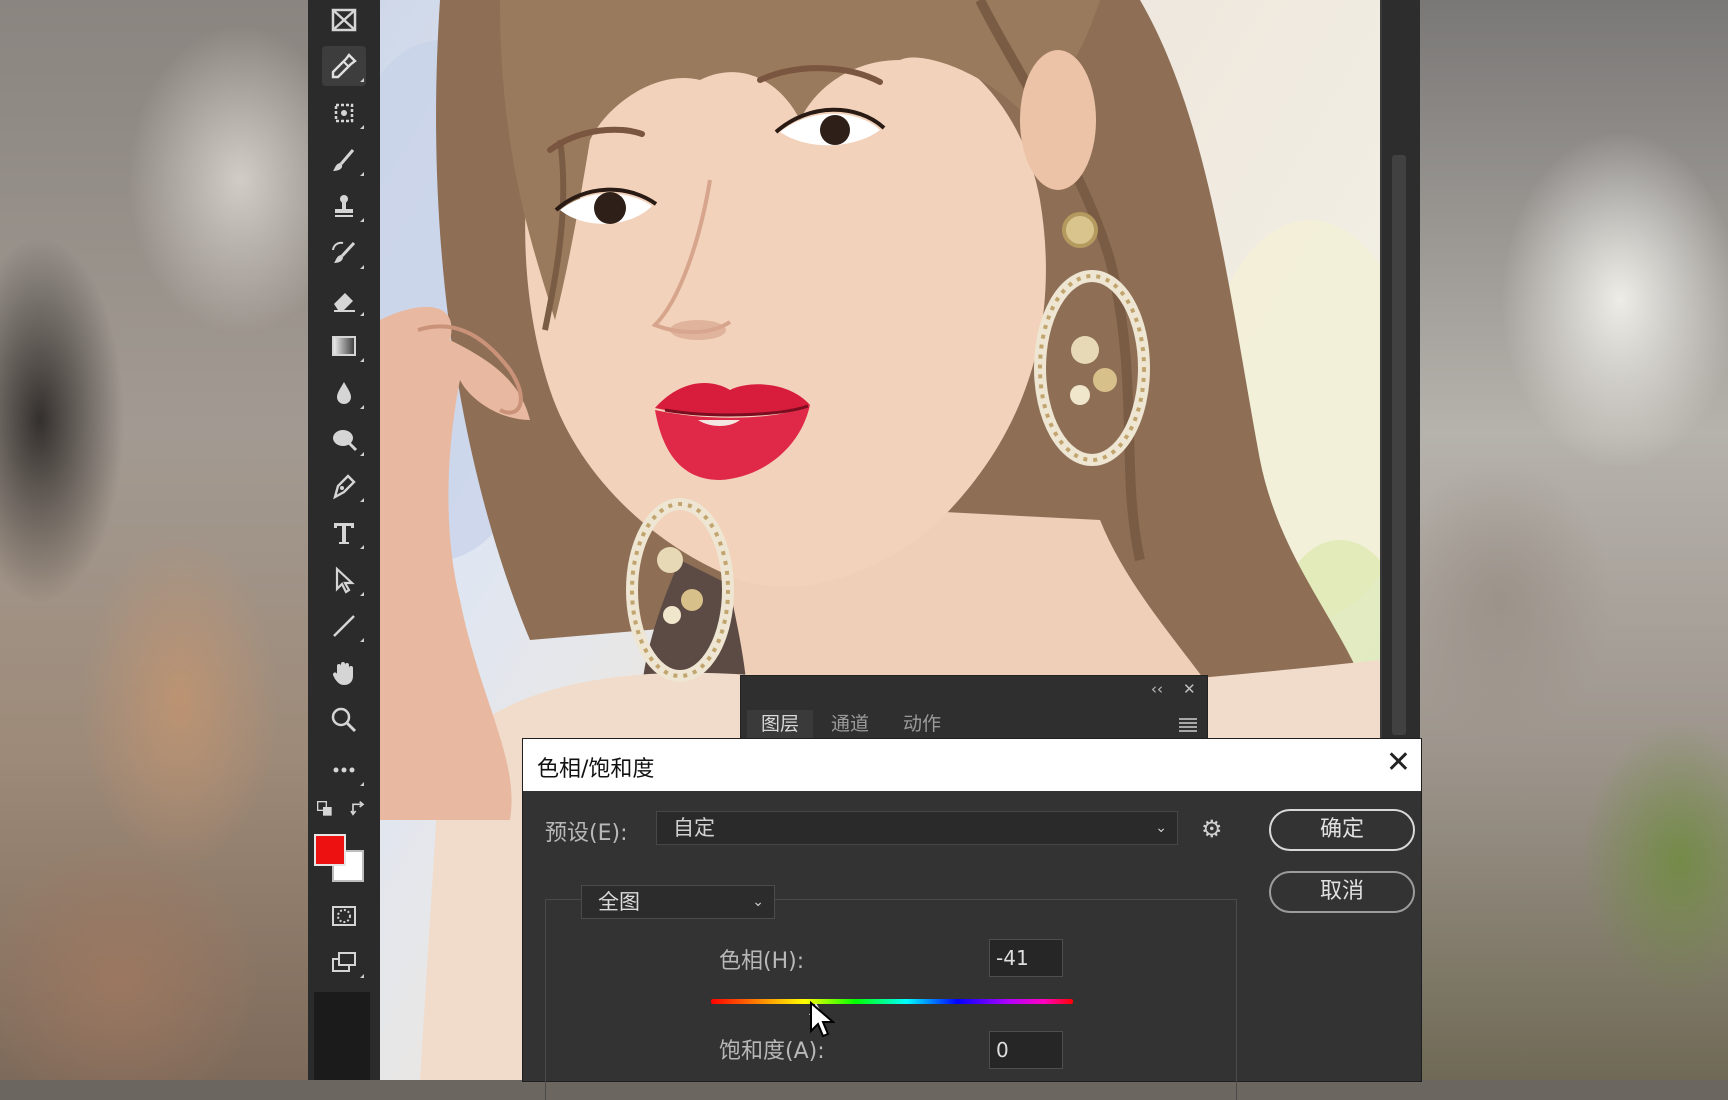  I want to click on gear-icon: ⚙, so click(1212, 829).